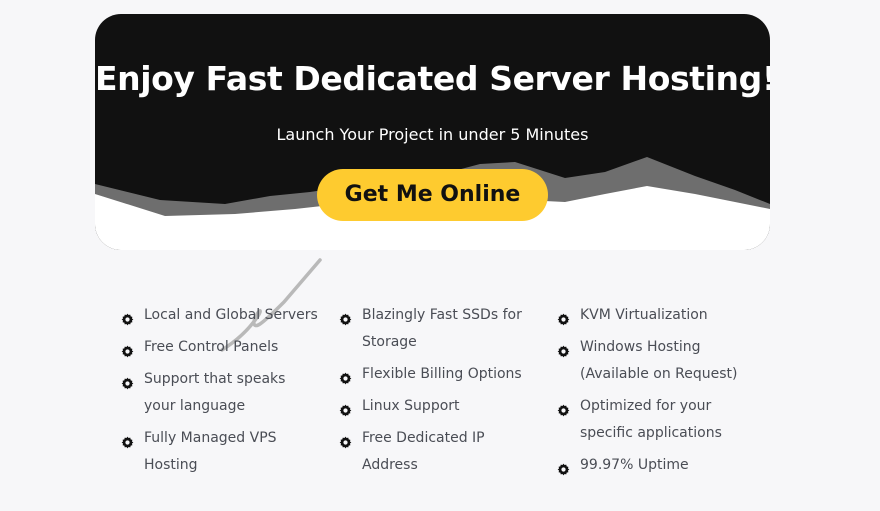 Image resolution: width=880 pixels, height=511 pixels. I want to click on feature-label: Optimized for your specific applications, so click(651, 419).